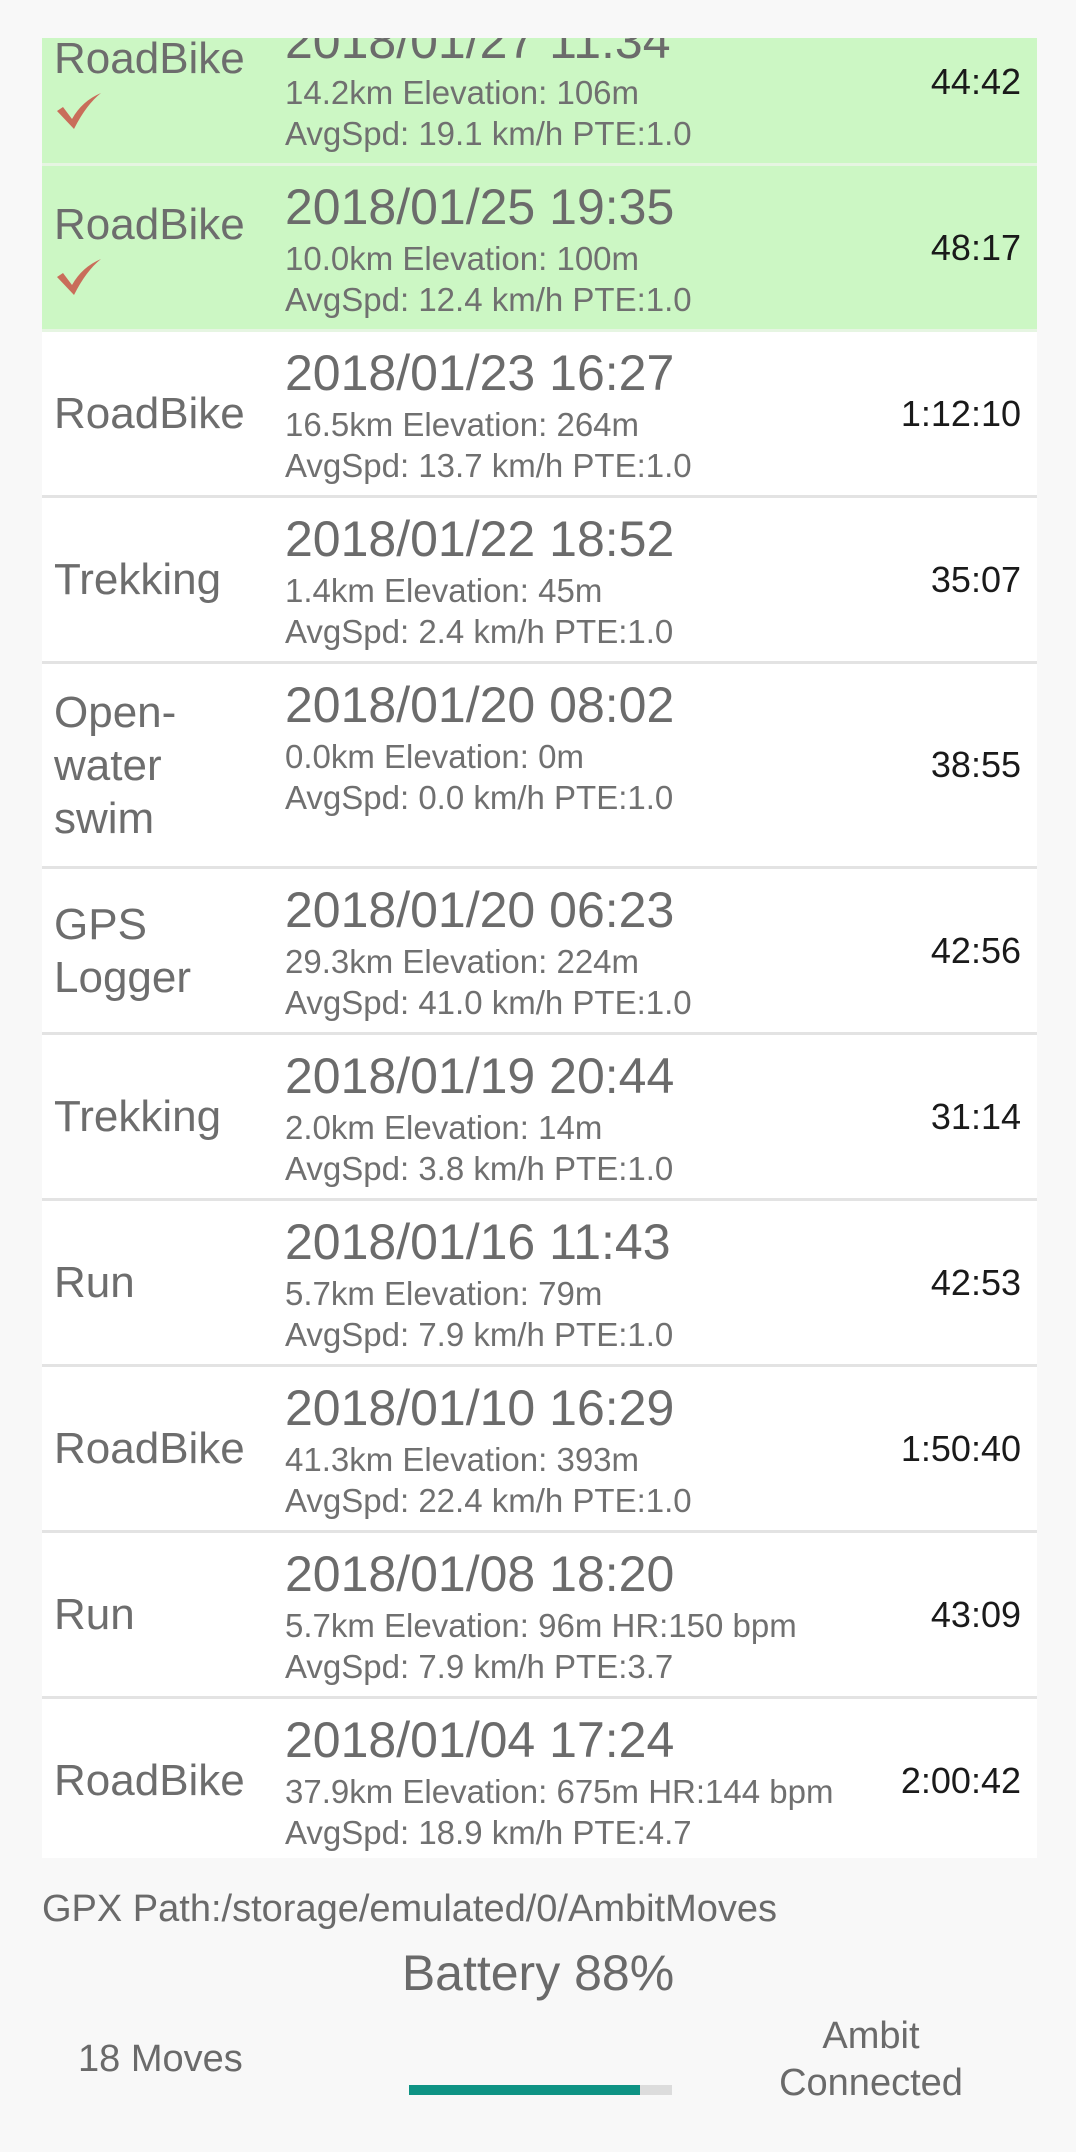  What do you see at coordinates (480, 1740) in the screenshot?
I see `move-date: 2018/01/04 17:24` at bounding box center [480, 1740].